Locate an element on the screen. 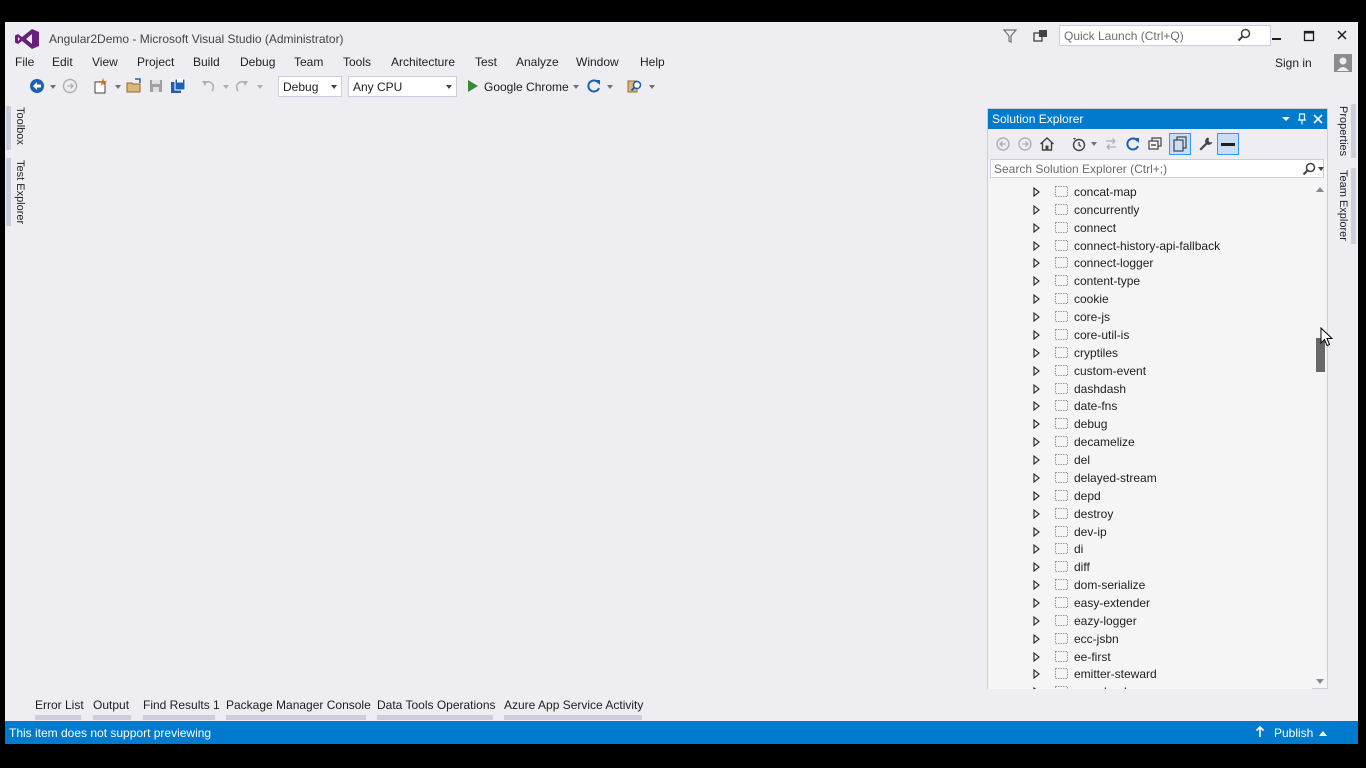  tree-item: encodeurl is located at coordinates (1150, 686).